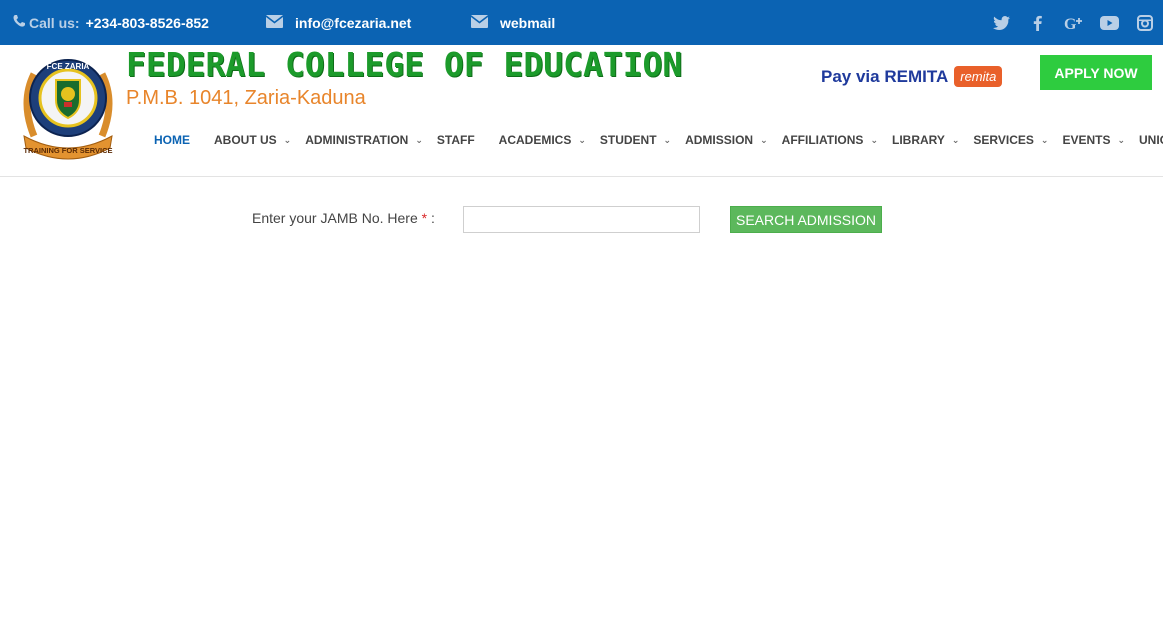  What do you see at coordinates (1096, 72) in the screenshot?
I see `apply-now-button: APPLY NOW` at bounding box center [1096, 72].